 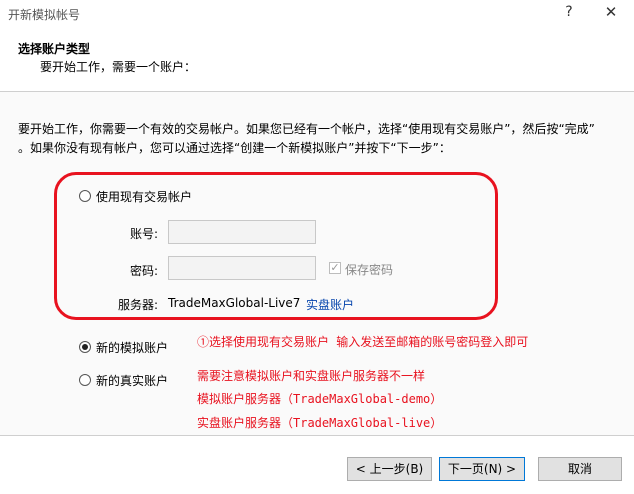 I want to click on login-field, so click(x=242, y=232).